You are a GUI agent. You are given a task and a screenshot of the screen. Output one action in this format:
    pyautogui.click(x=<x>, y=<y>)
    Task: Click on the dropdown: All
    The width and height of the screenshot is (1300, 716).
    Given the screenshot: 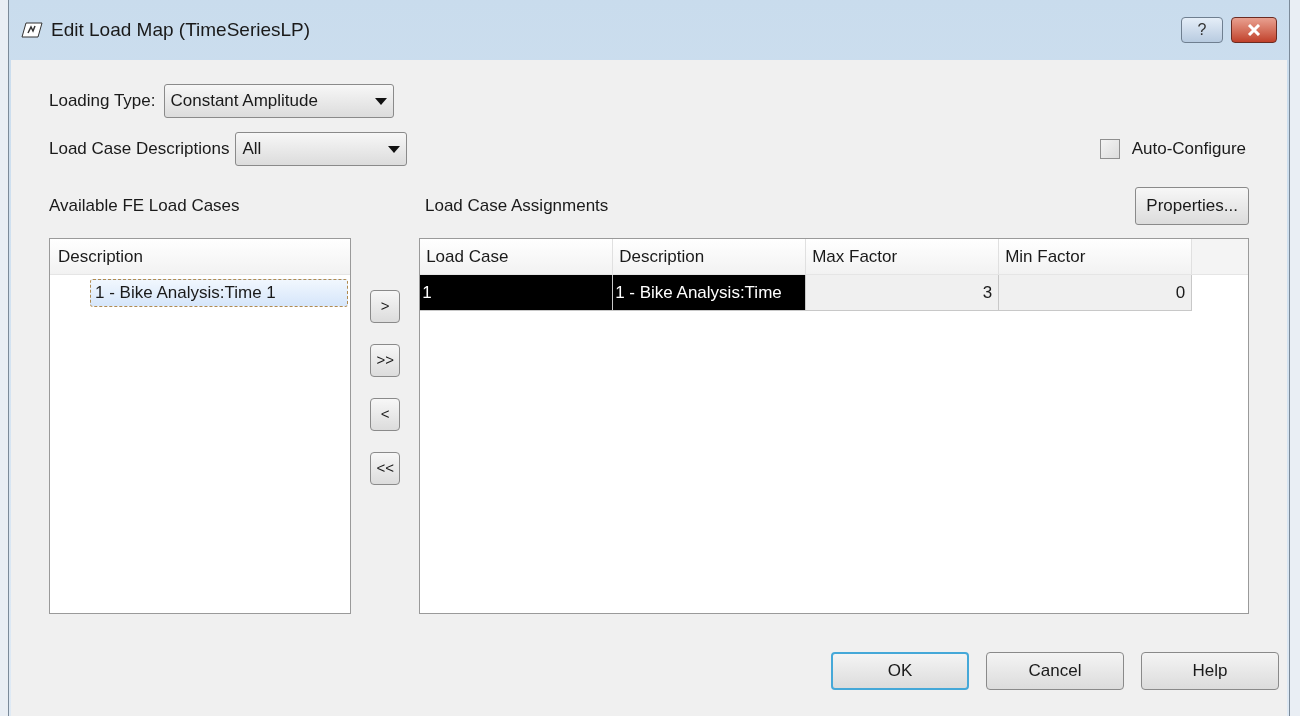 What is the action you would take?
    pyautogui.click(x=321, y=149)
    